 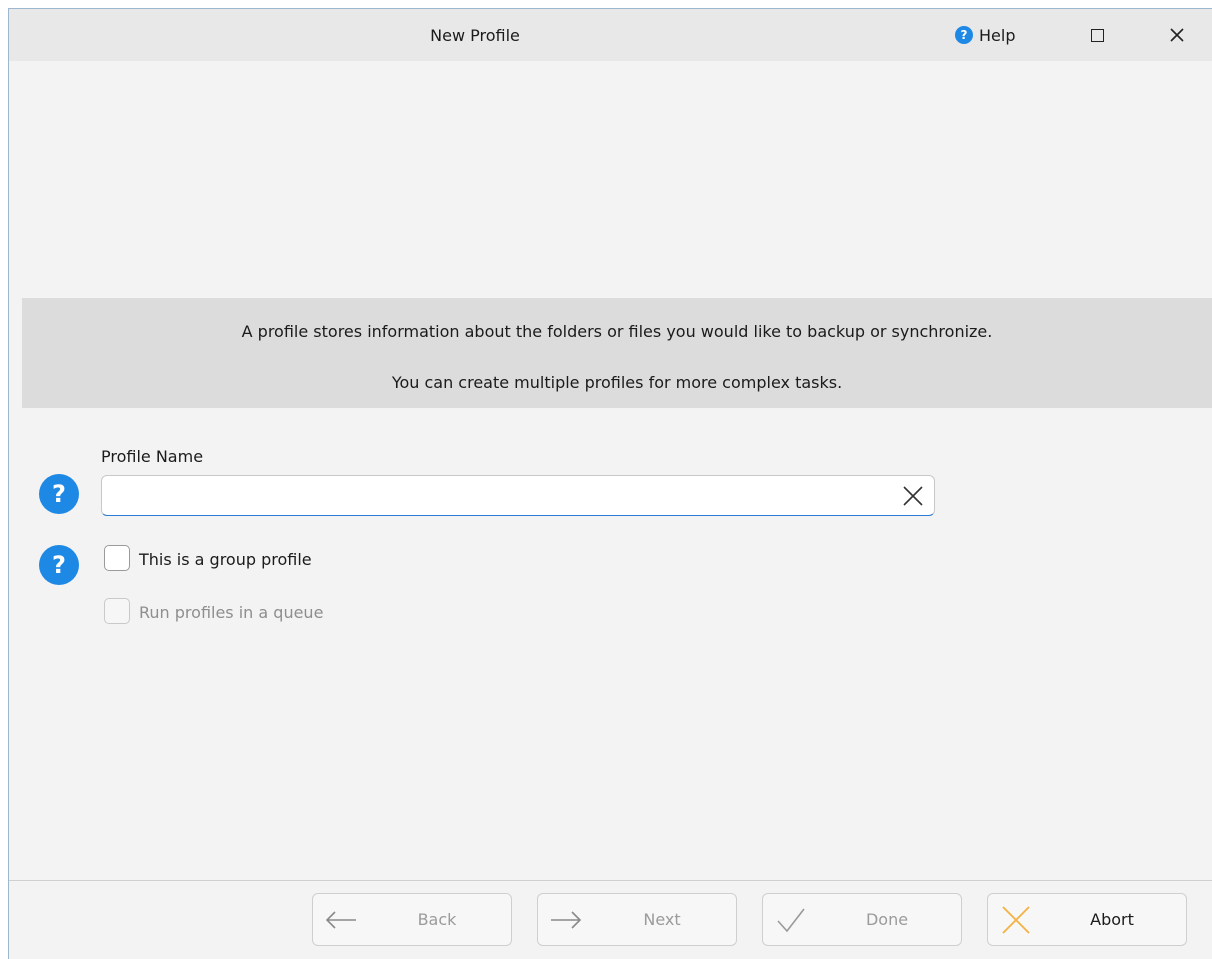 What do you see at coordinates (887, 919) in the screenshot?
I see `done-button-label: Done` at bounding box center [887, 919].